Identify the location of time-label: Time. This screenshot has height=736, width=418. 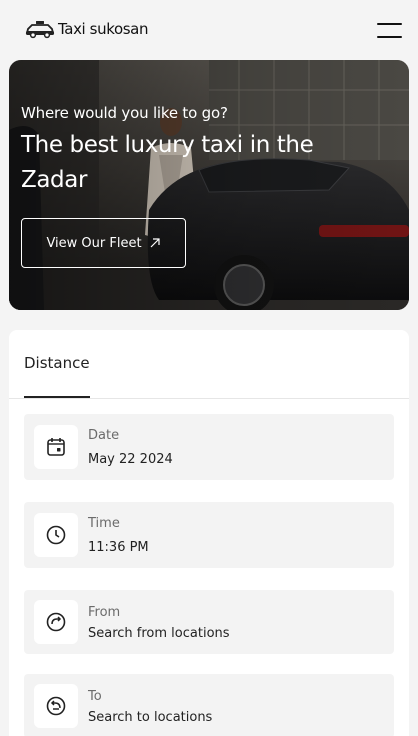
(104, 523).